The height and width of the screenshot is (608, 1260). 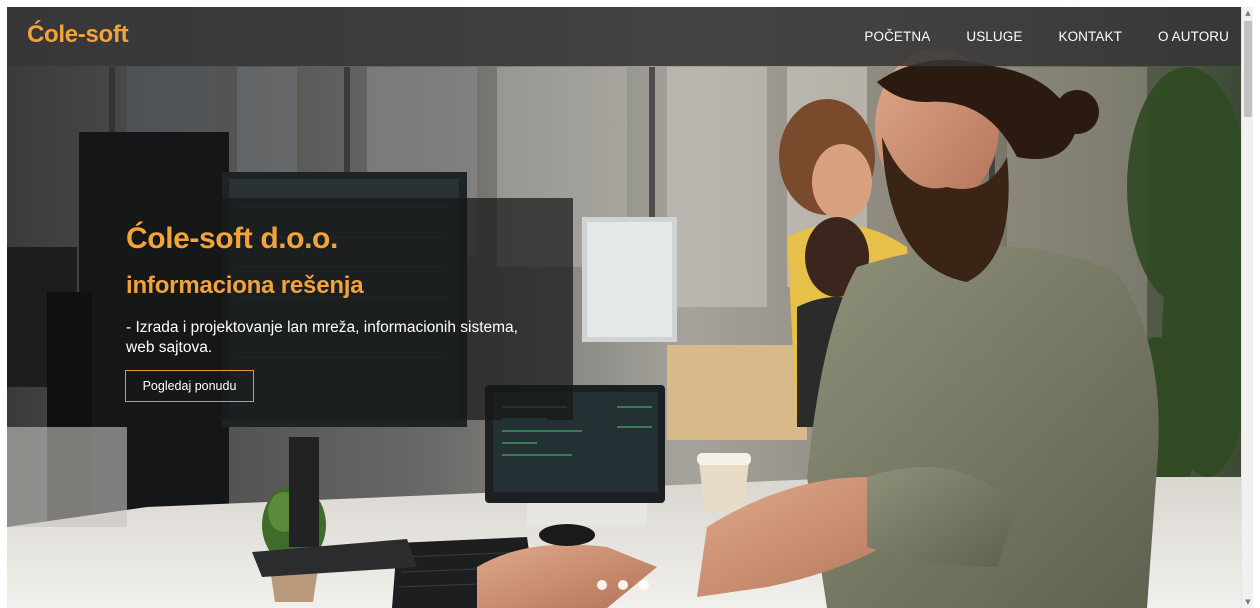 What do you see at coordinates (1248, 69) in the screenshot?
I see `scrollbar-thumb` at bounding box center [1248, 69].